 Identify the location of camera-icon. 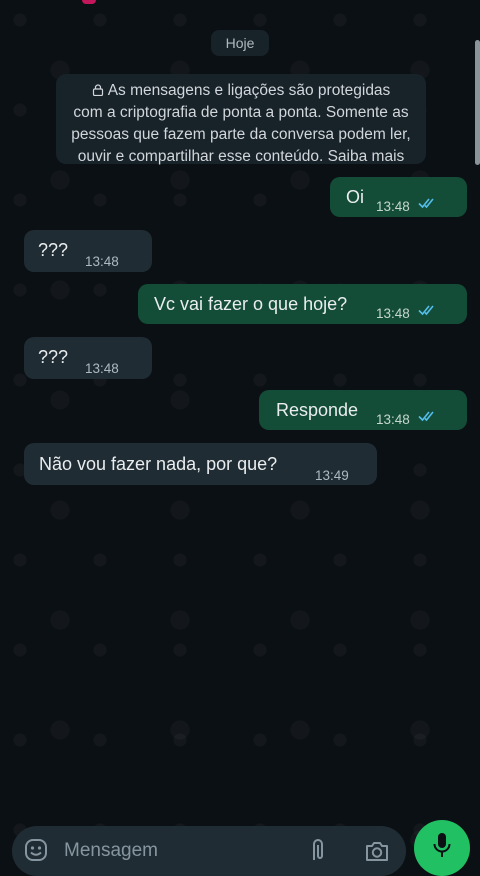
(377, 851).